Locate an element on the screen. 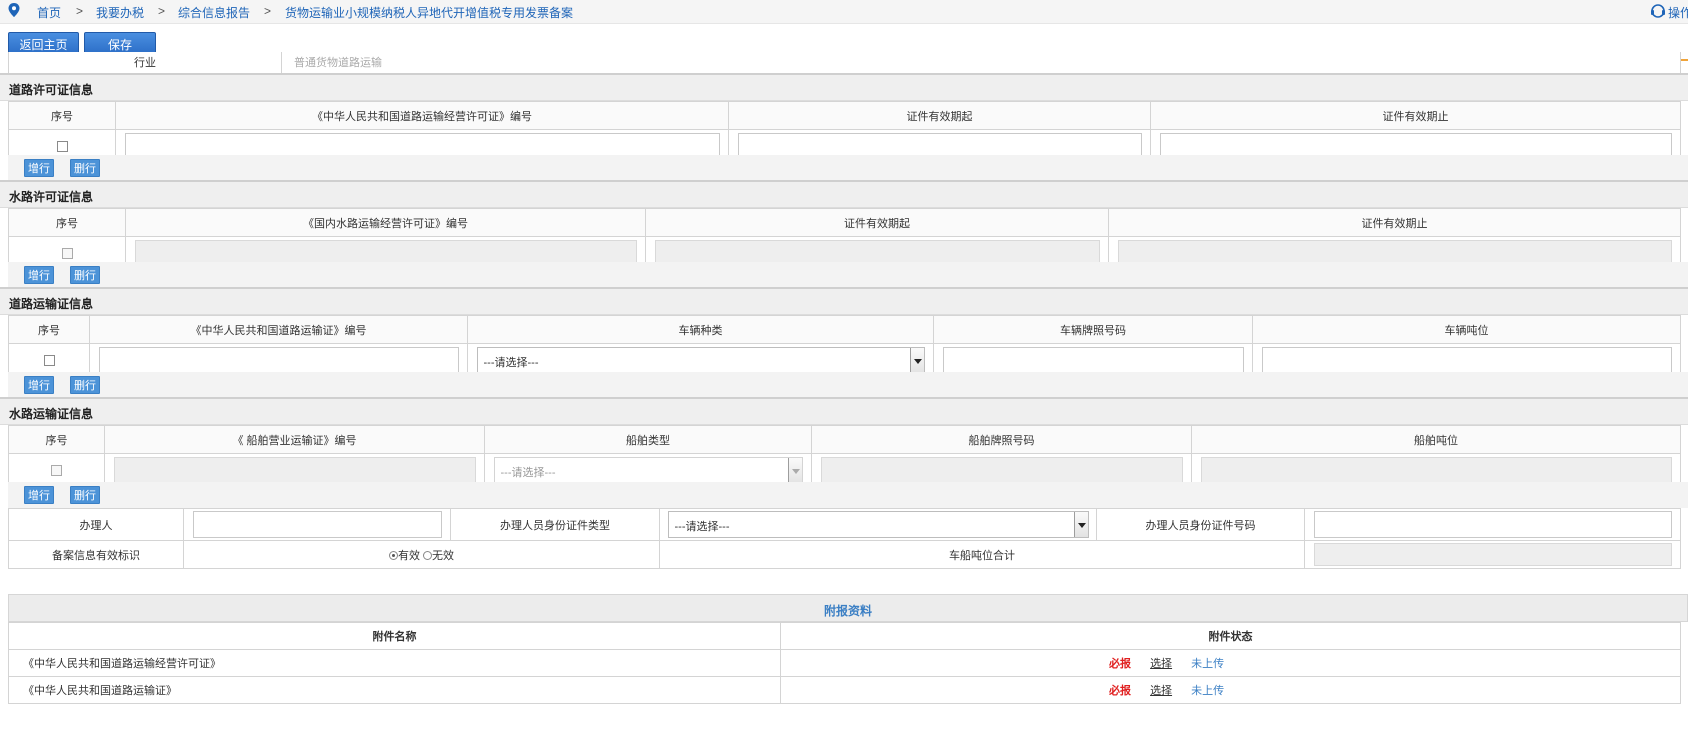 The height and width of the screenshot is (751, 1688). valid-flag-label: 备案信息有效标识 is located at coordinates (96, 554).